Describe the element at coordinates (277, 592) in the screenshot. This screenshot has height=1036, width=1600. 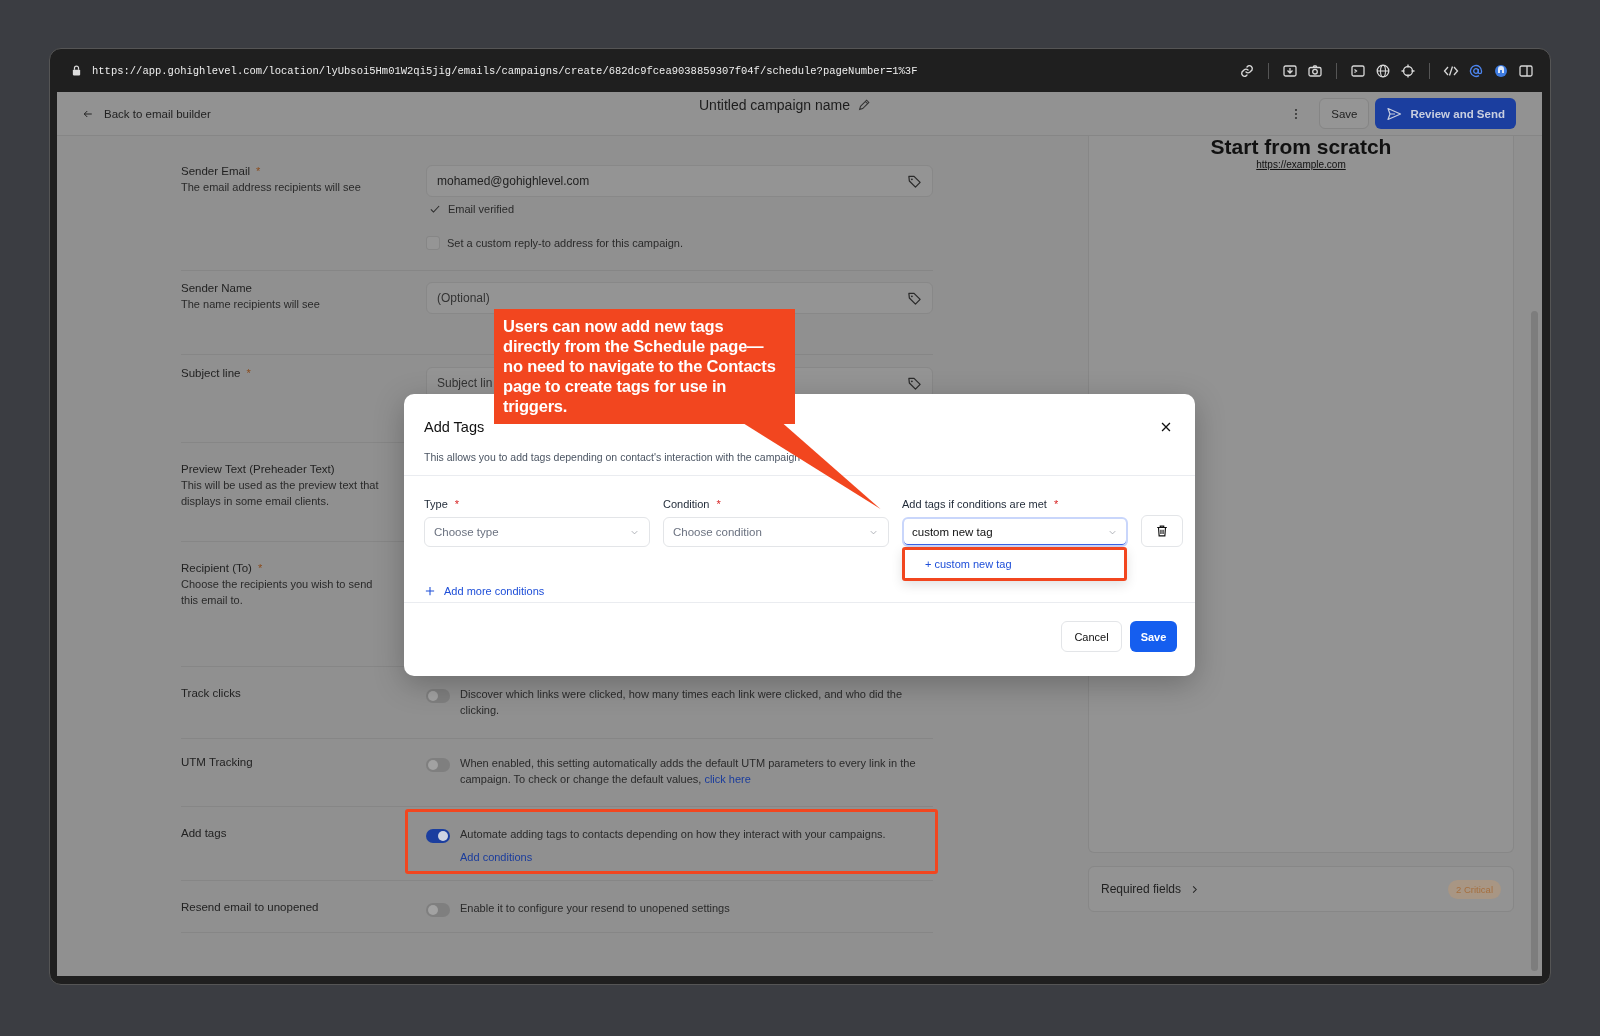
I see `field-hint: Choose the recipients you wish to send this email to.` at that location.